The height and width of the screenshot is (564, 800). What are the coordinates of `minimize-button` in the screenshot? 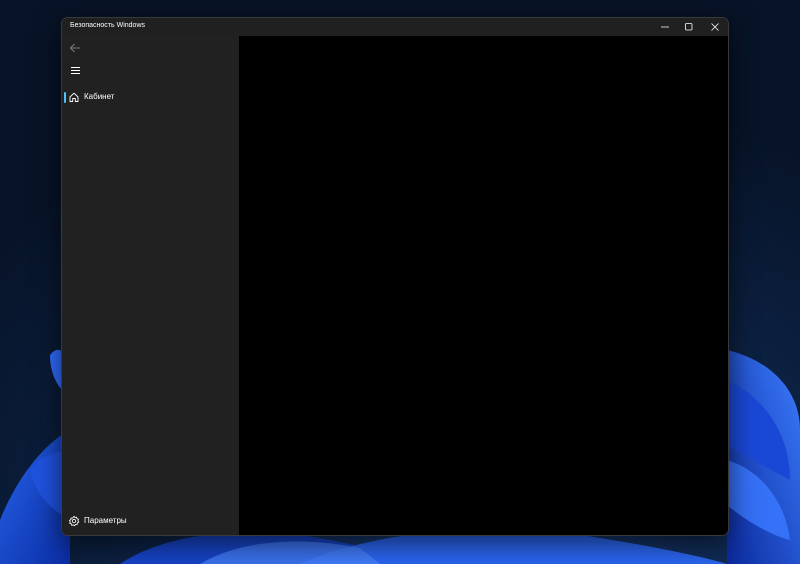 It's located at (665, 27).